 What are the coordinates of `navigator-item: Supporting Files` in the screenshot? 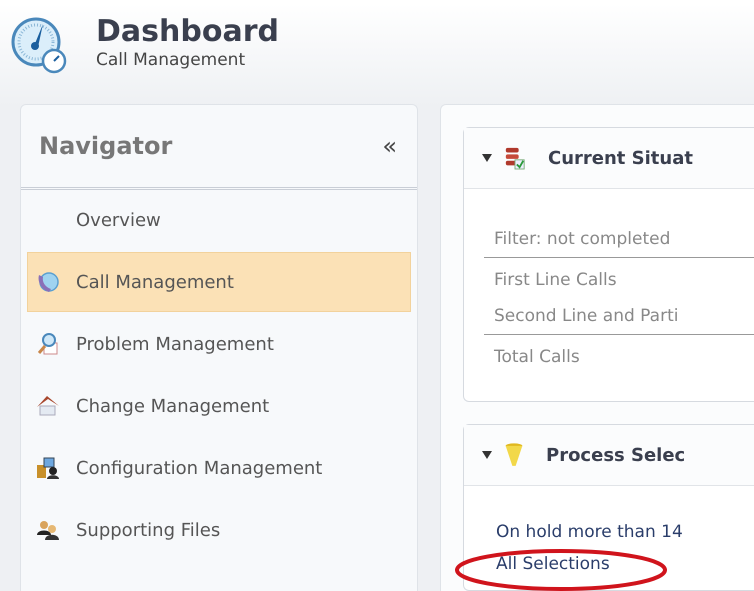 It's located at (219, 530).